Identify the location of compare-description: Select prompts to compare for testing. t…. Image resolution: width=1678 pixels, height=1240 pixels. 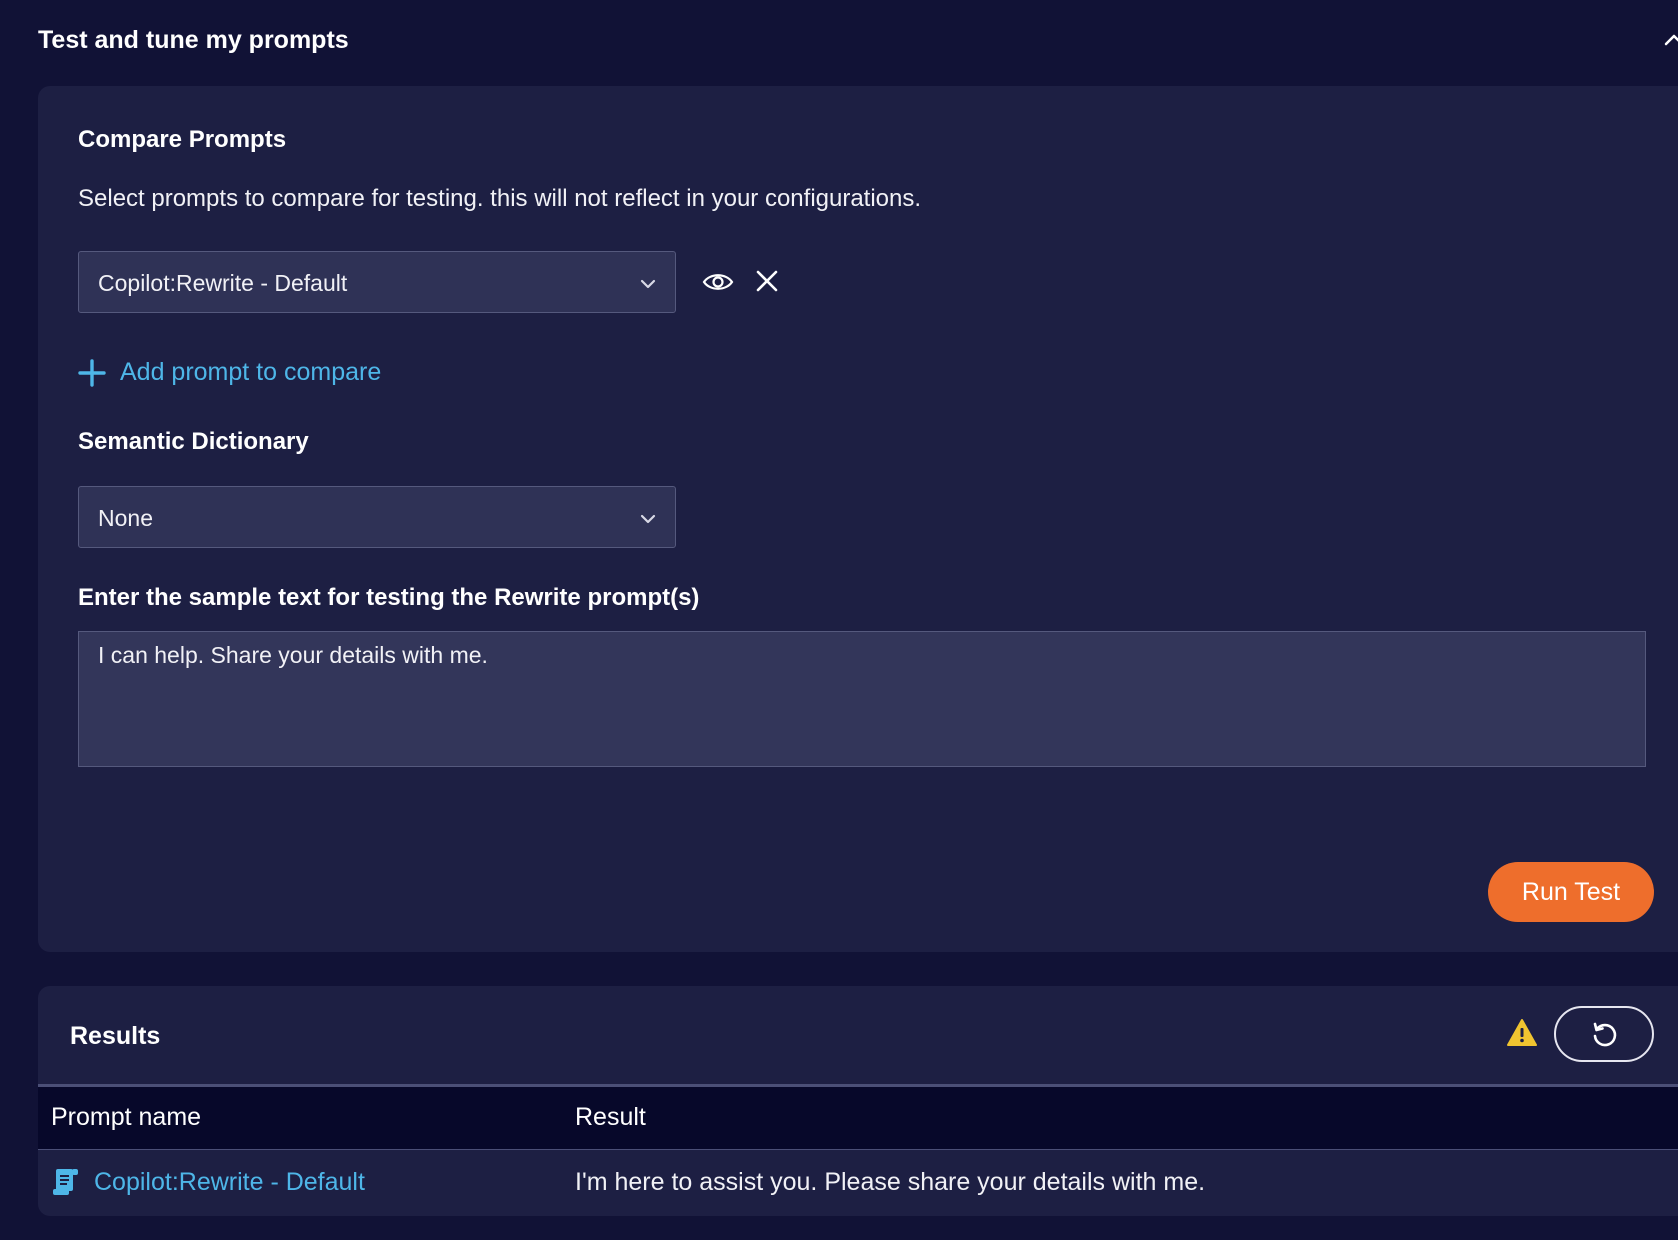
(500, 198).